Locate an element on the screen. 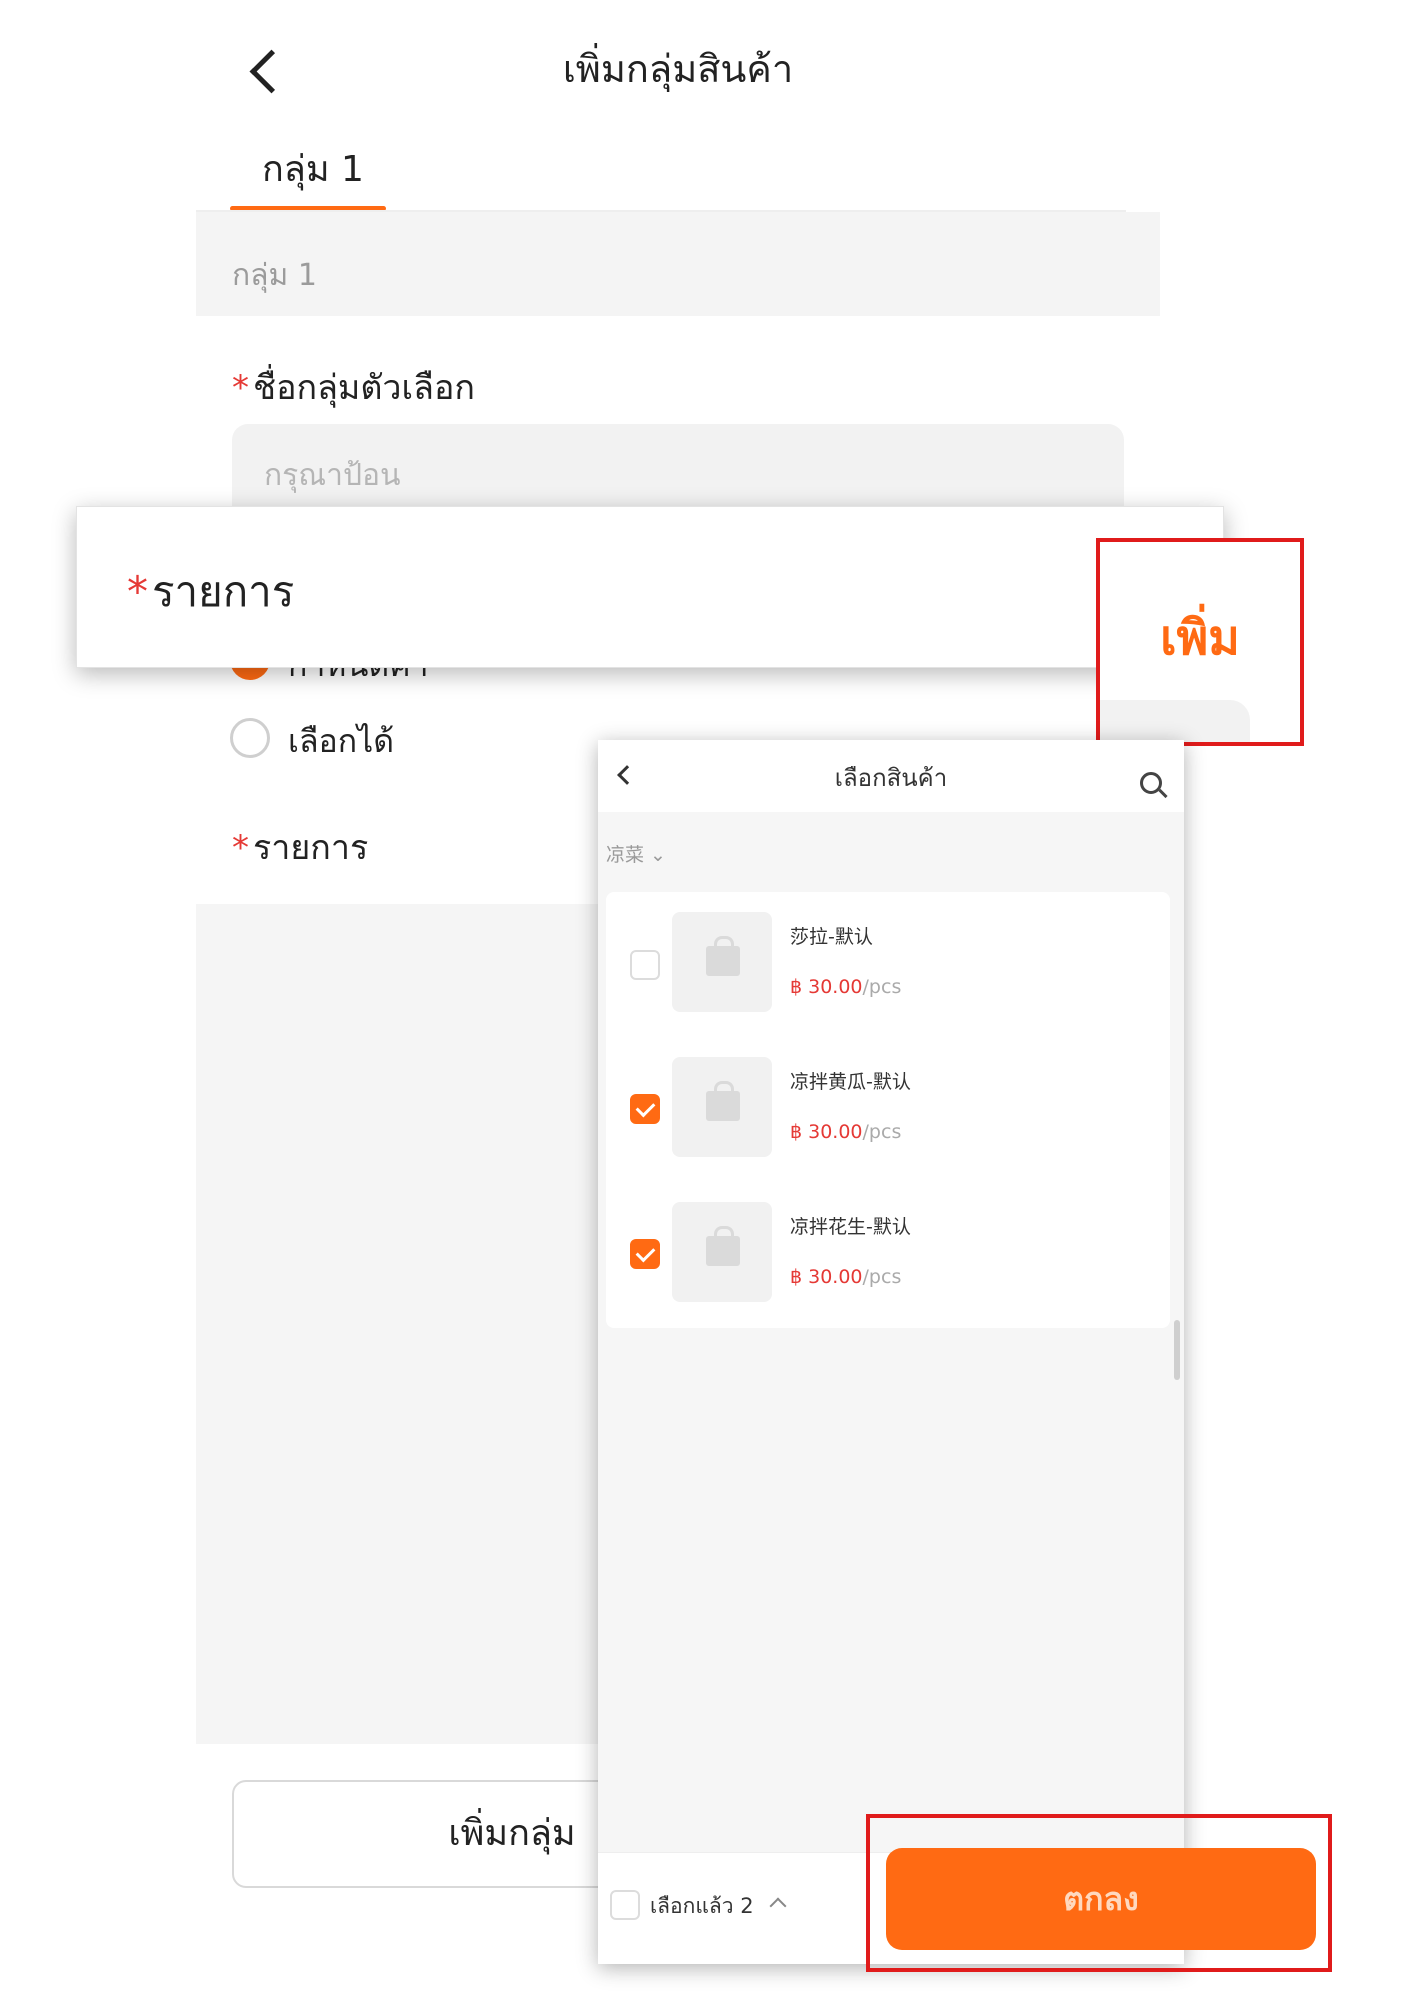  product-row: 凉拌黄瓜-默认 ฿ 30.00/pcs is located at coordinates (888, 1109).